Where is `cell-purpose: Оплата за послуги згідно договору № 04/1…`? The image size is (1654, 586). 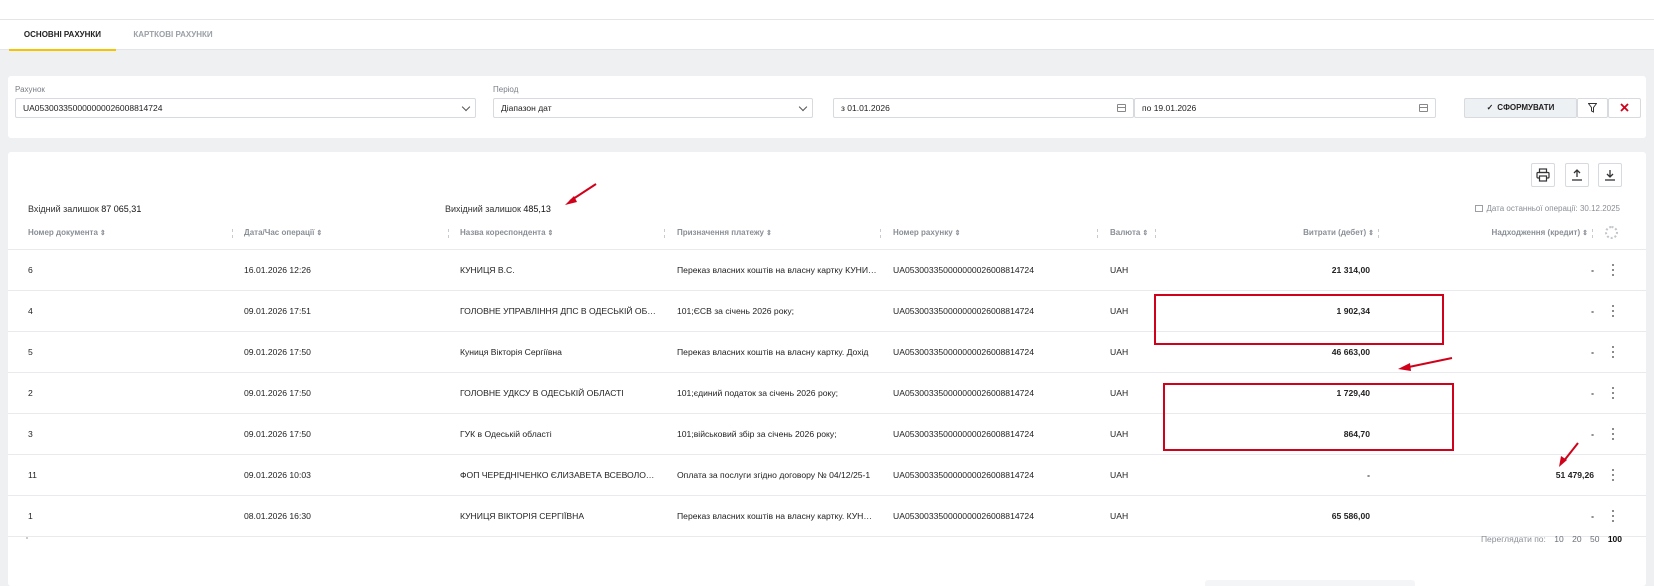
cell-purpose: Оплата за послуги згідно договору № 04/1… is located at coordinates (774, 475).